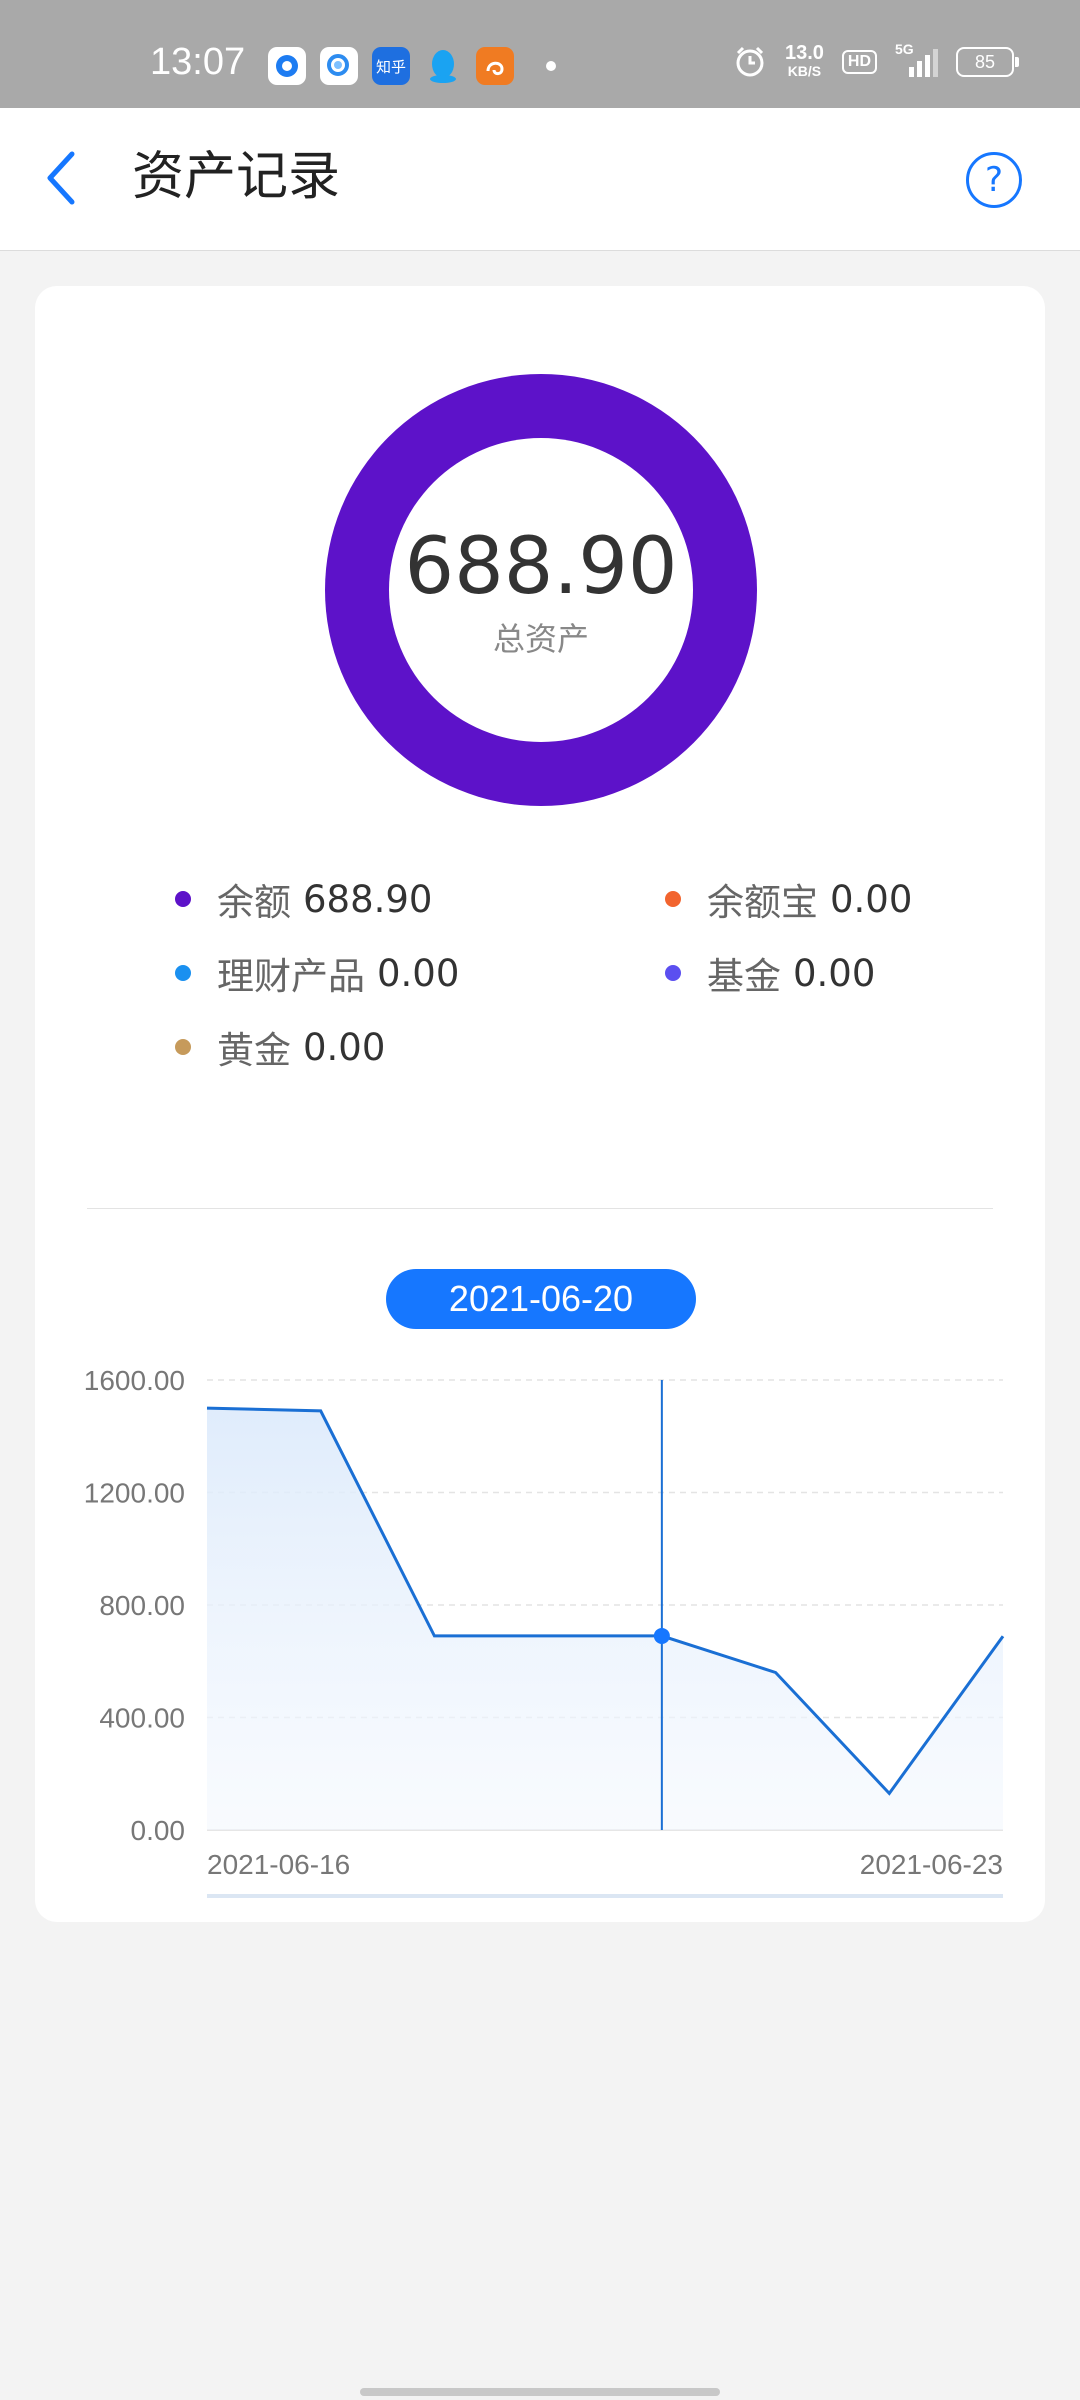 The height and width of the screenshot is (2400, 1080). Describe the element at coordinates (750, 61) in the screenshot. I see `alarm-icon` at that location.